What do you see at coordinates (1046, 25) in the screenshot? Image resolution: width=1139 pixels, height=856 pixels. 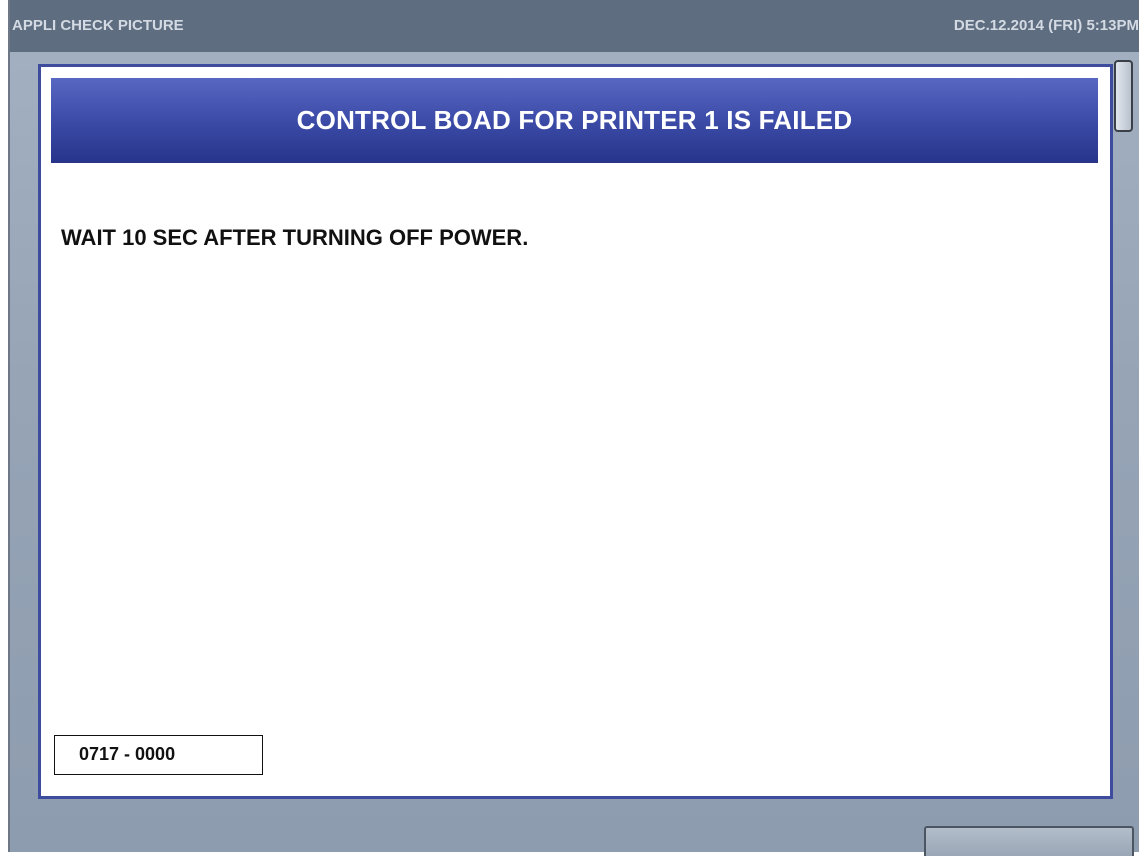 I see `date-time-display: DEC.12.2014 (FRI) 5:13PM` at bounding box center [1046, 25].